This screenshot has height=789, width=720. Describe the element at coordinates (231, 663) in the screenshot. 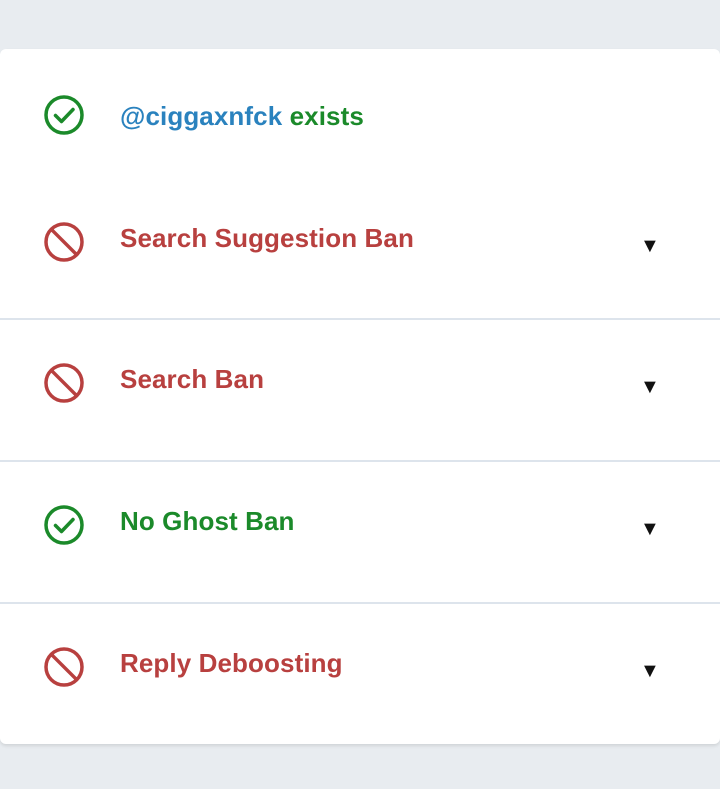

I see `reply-deboosting-label: Reply Deboosting` at that location.